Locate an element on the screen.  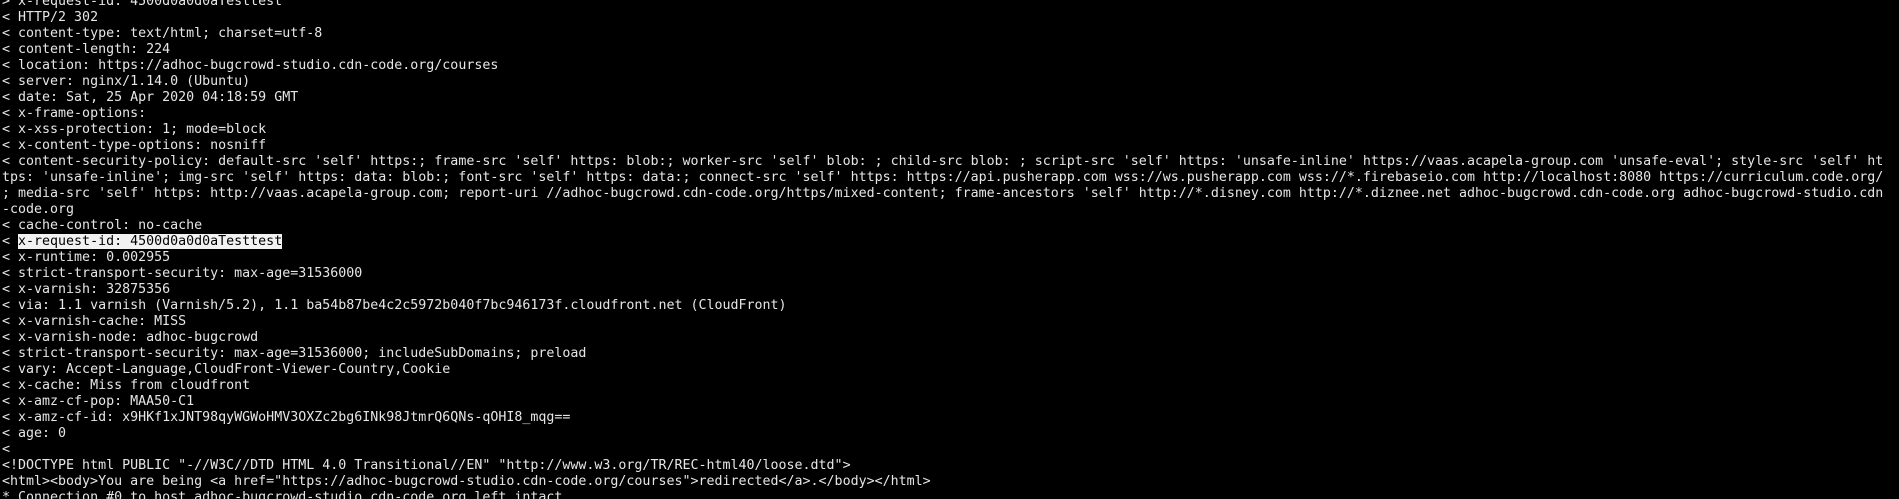
line-text: HTTP/2 302 is located at coordinates (58, 17).